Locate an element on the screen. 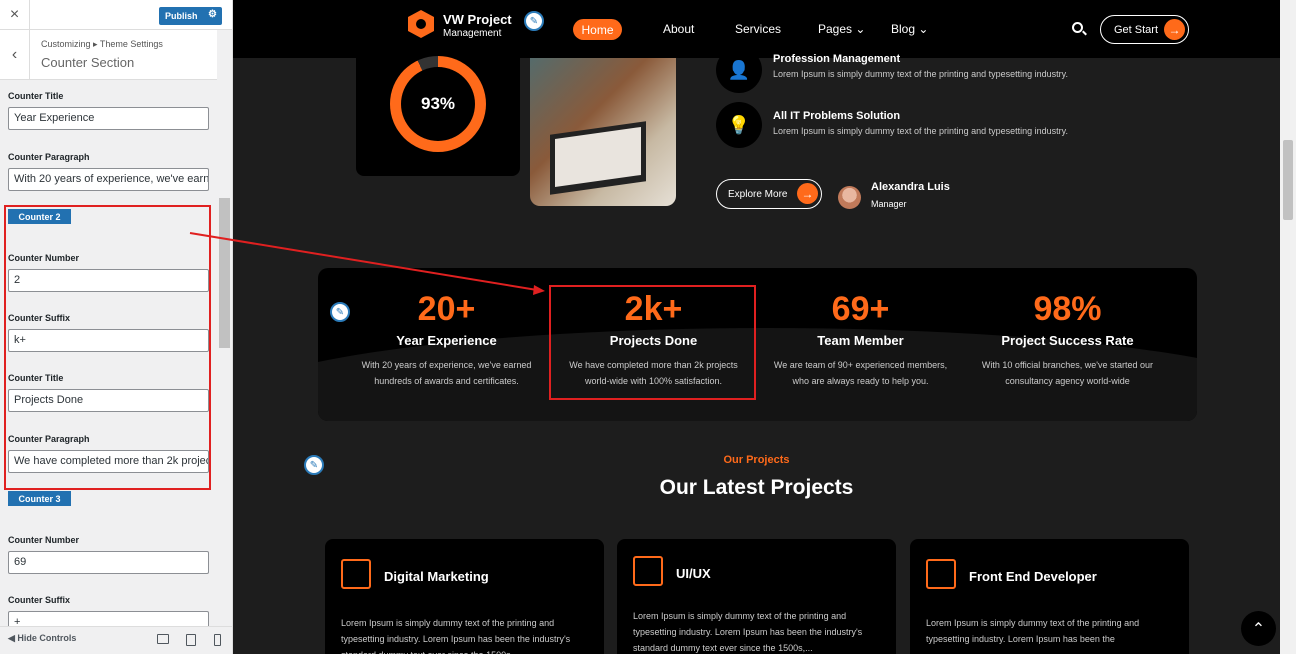 Image resolution: width=1296 pixels, height=654 pixels. search-icon is located at coordinates (1077, 27).